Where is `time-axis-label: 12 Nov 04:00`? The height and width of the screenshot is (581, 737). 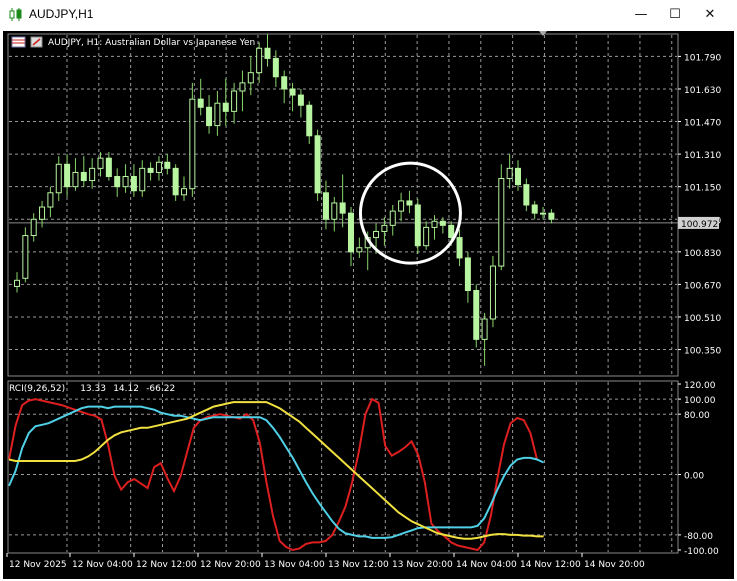 time-axis-label: 12 Nov 04:00 is located at coordinates (102, 565).